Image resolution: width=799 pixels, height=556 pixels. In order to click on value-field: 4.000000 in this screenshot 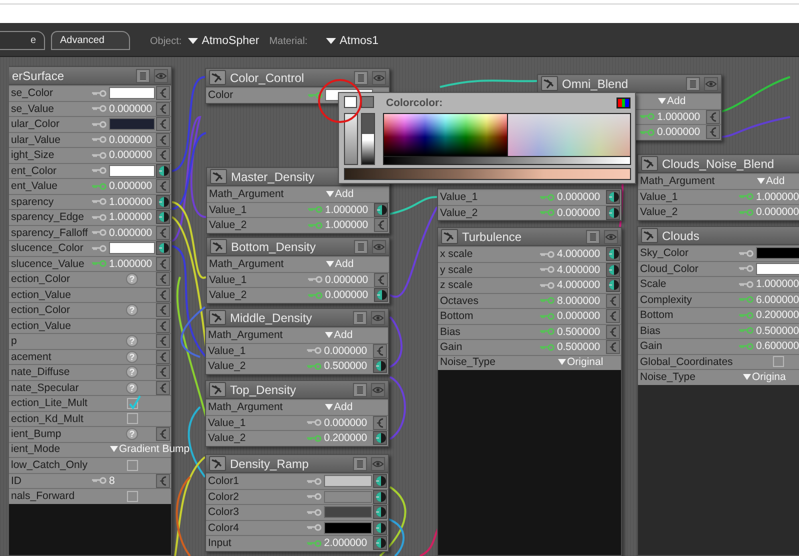, I will do `click(581, 270)`.